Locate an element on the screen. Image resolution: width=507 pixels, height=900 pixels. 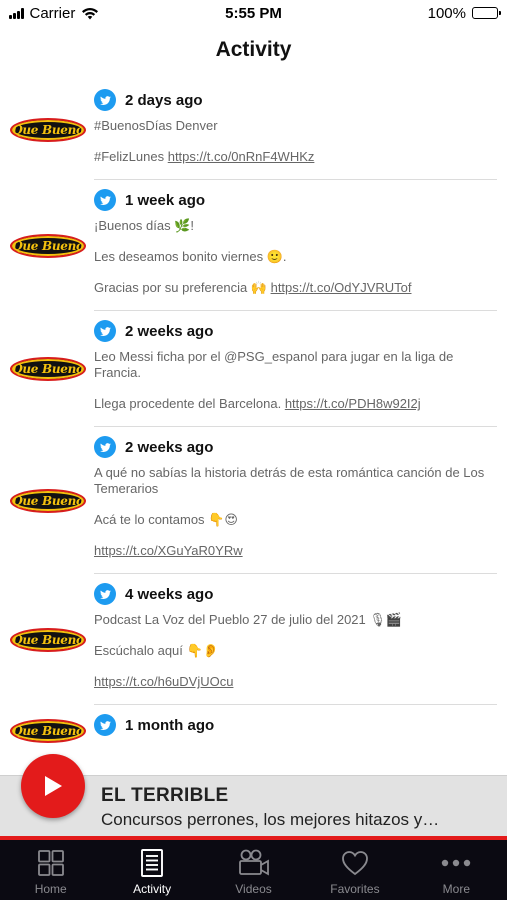
carrier-label: Carrier is located at coordinates (52, 13).